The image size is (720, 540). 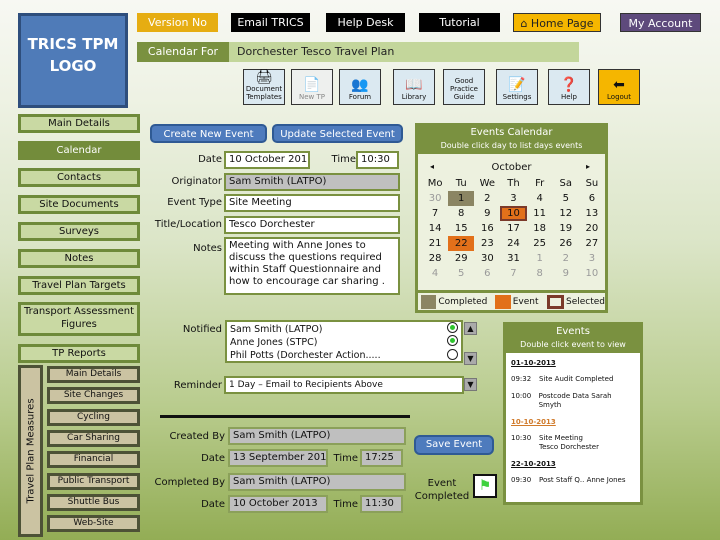 What do you see at coordinates (435, 243) in the screenshot?
I see `calendar-day: 21` at bounding box center [435, 243].